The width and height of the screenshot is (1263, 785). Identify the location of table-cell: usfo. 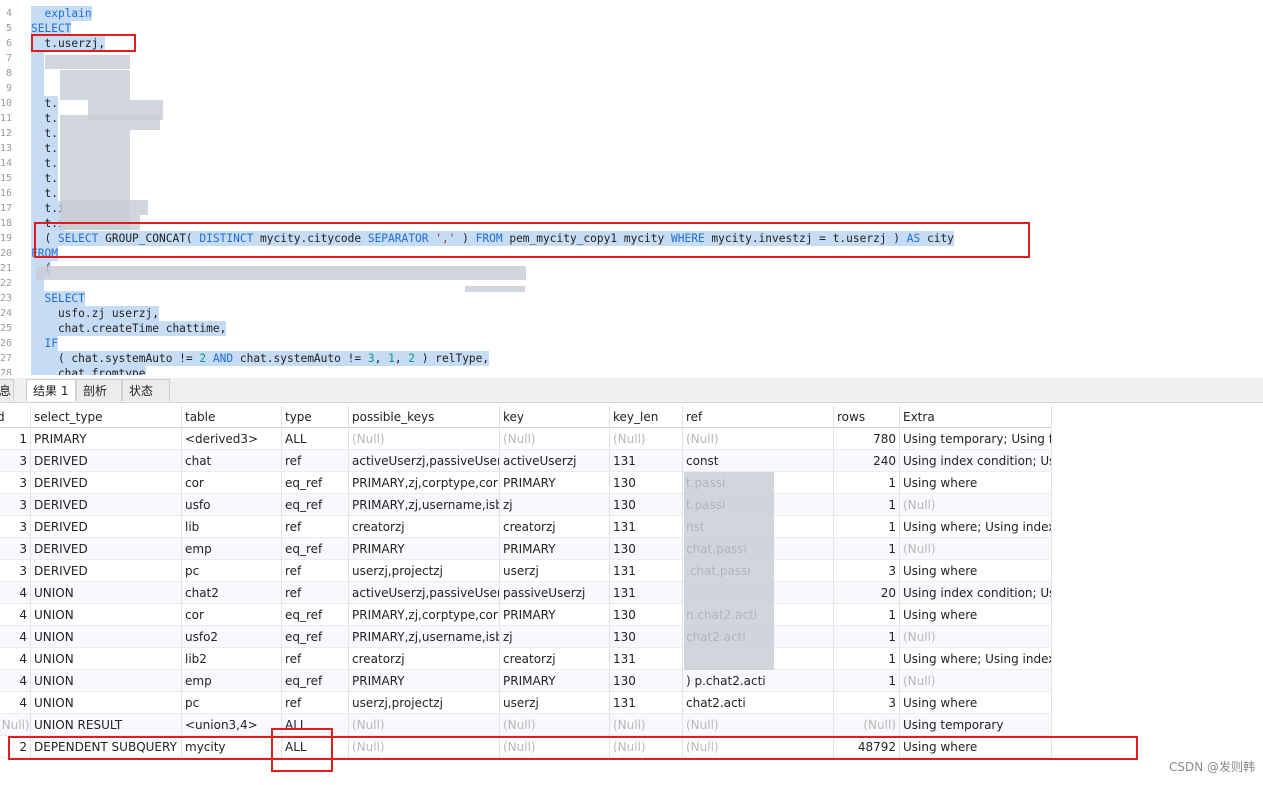
(232, 505).